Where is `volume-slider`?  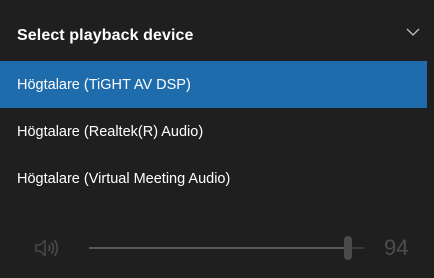
volume-slider is located at coordinates (226, 248).